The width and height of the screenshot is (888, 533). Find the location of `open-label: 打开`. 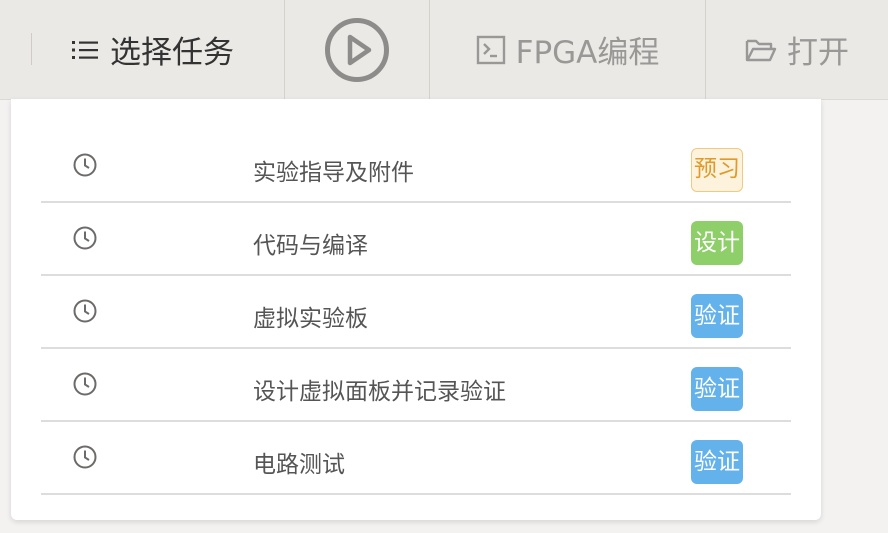

open-label: 打开 is located at coordinates (818, 53).